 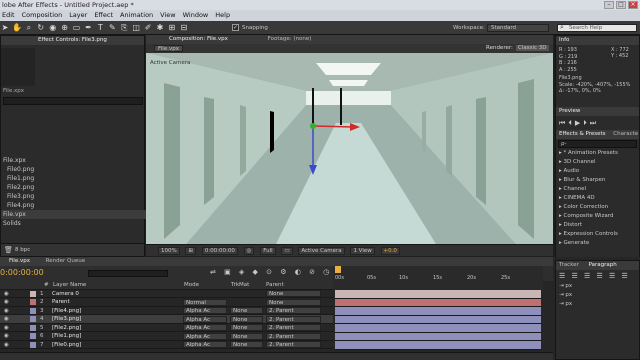 I want to click on zoom-tool-icon: ⌕, so click(x=29, y=28).